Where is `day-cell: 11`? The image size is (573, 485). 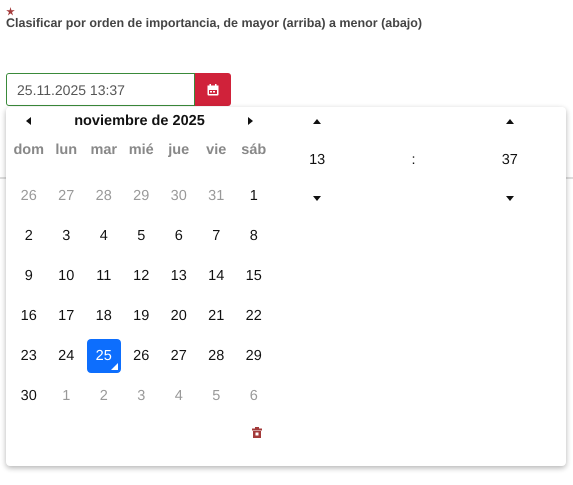 day-cell: 11 is located at coordinates (103, 276).